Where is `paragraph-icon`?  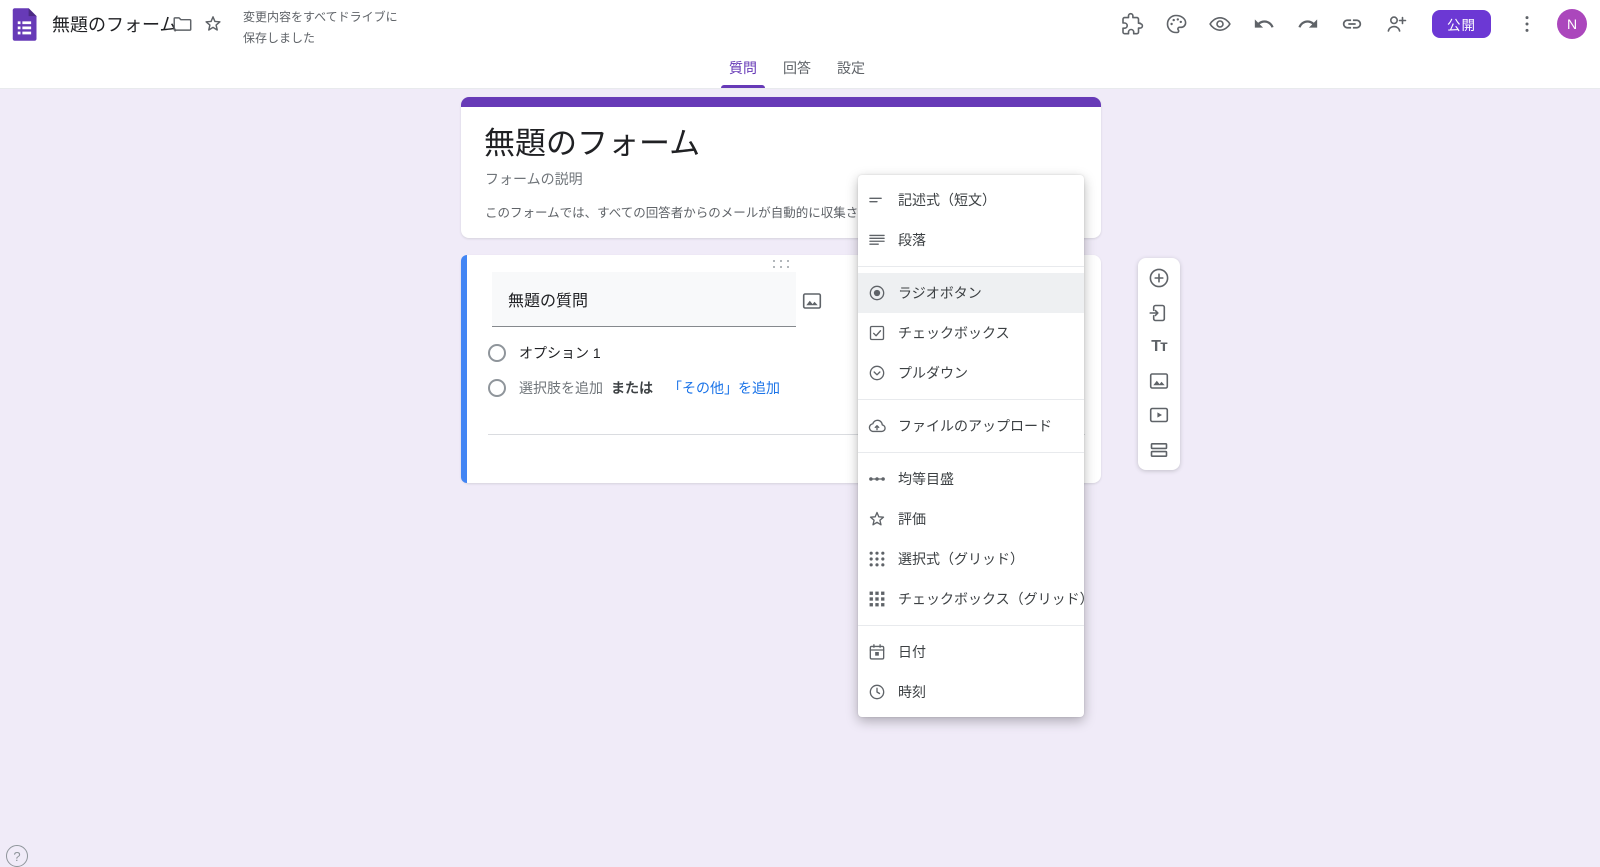 paragraph-icon is located at coordinates (877, 239).